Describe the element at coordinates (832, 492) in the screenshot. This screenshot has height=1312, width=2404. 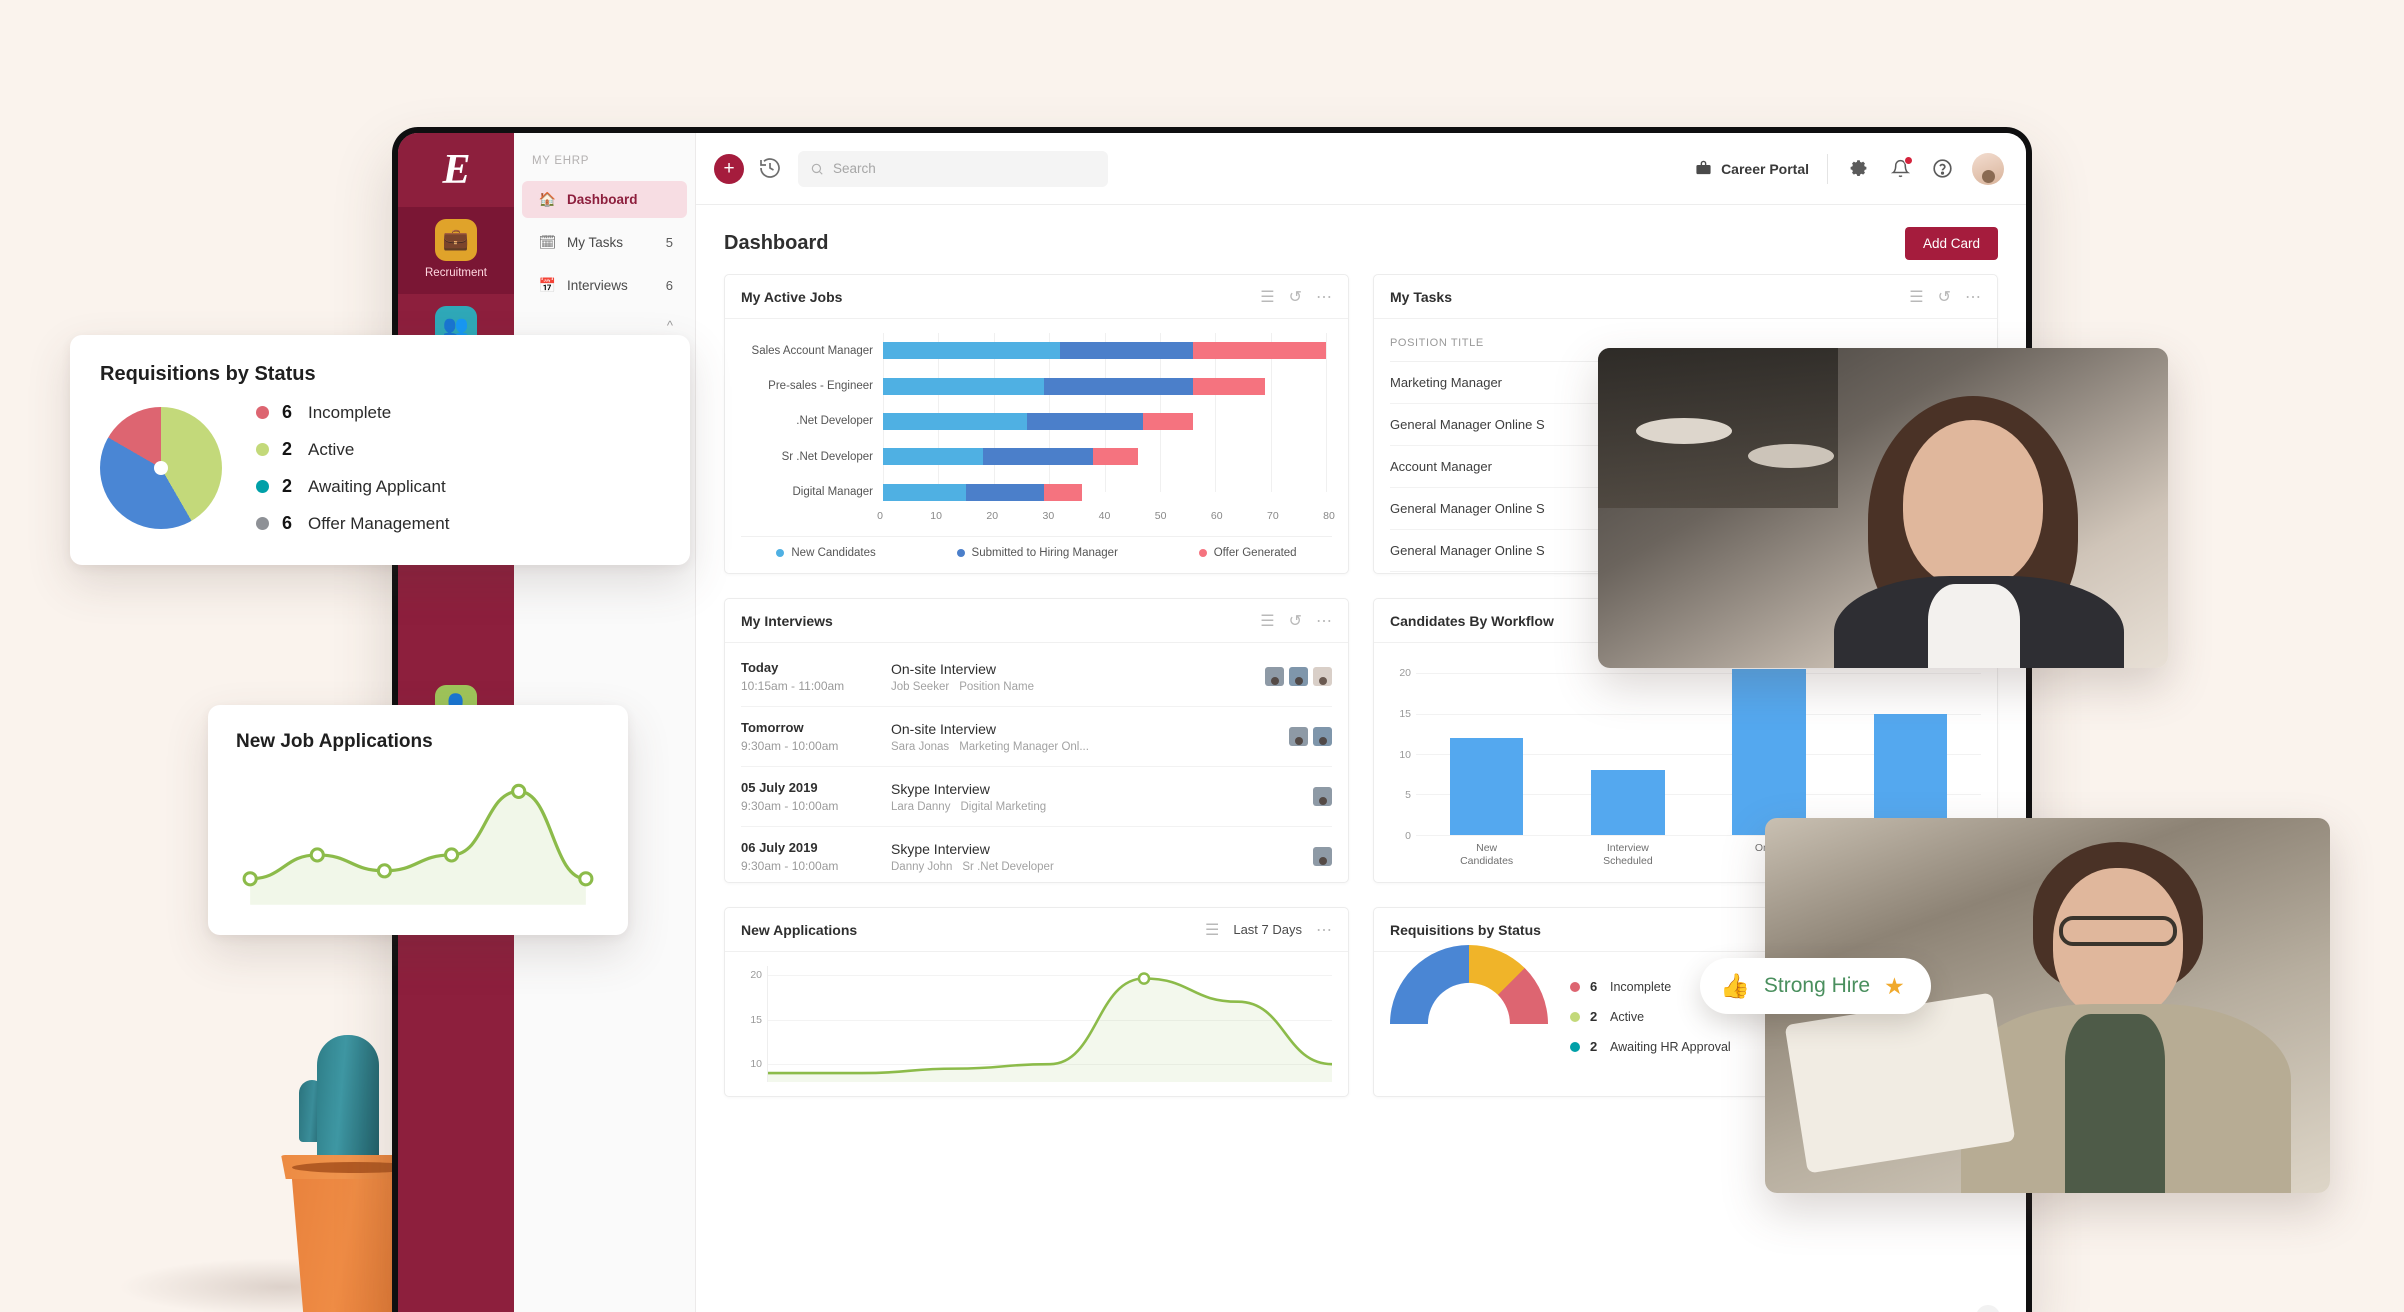
I see `bar-category-label: Digital Manager` at that location.